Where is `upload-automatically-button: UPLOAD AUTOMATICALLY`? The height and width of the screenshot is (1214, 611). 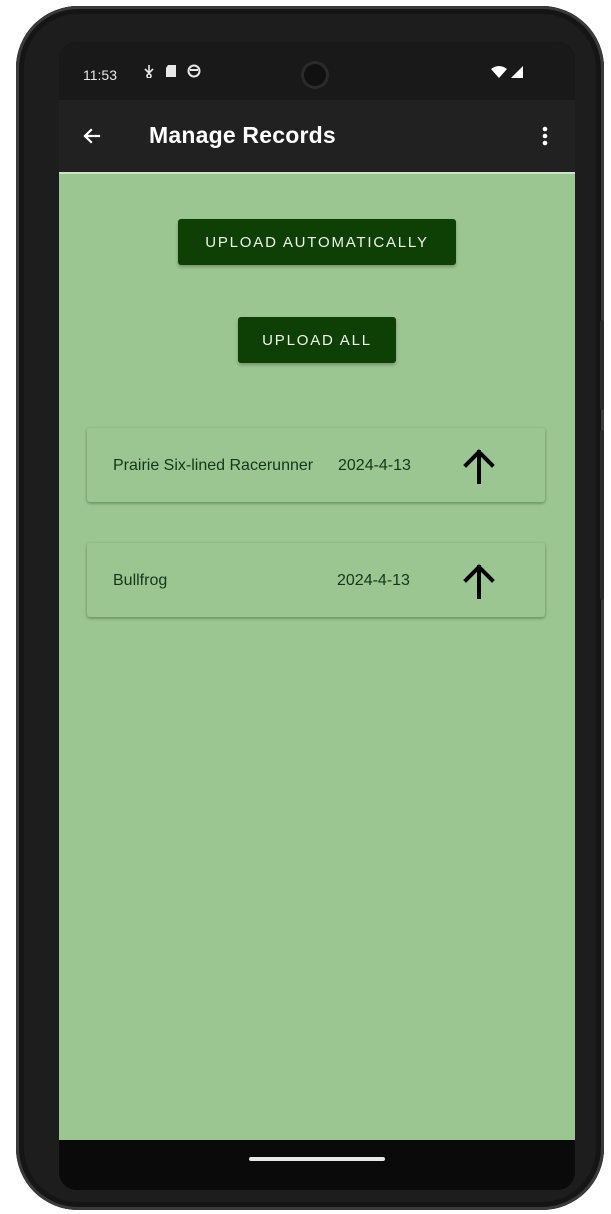 upload-automatically-button: UPLOAD AUTOMATICALLY is located at coordinates (317, 242).